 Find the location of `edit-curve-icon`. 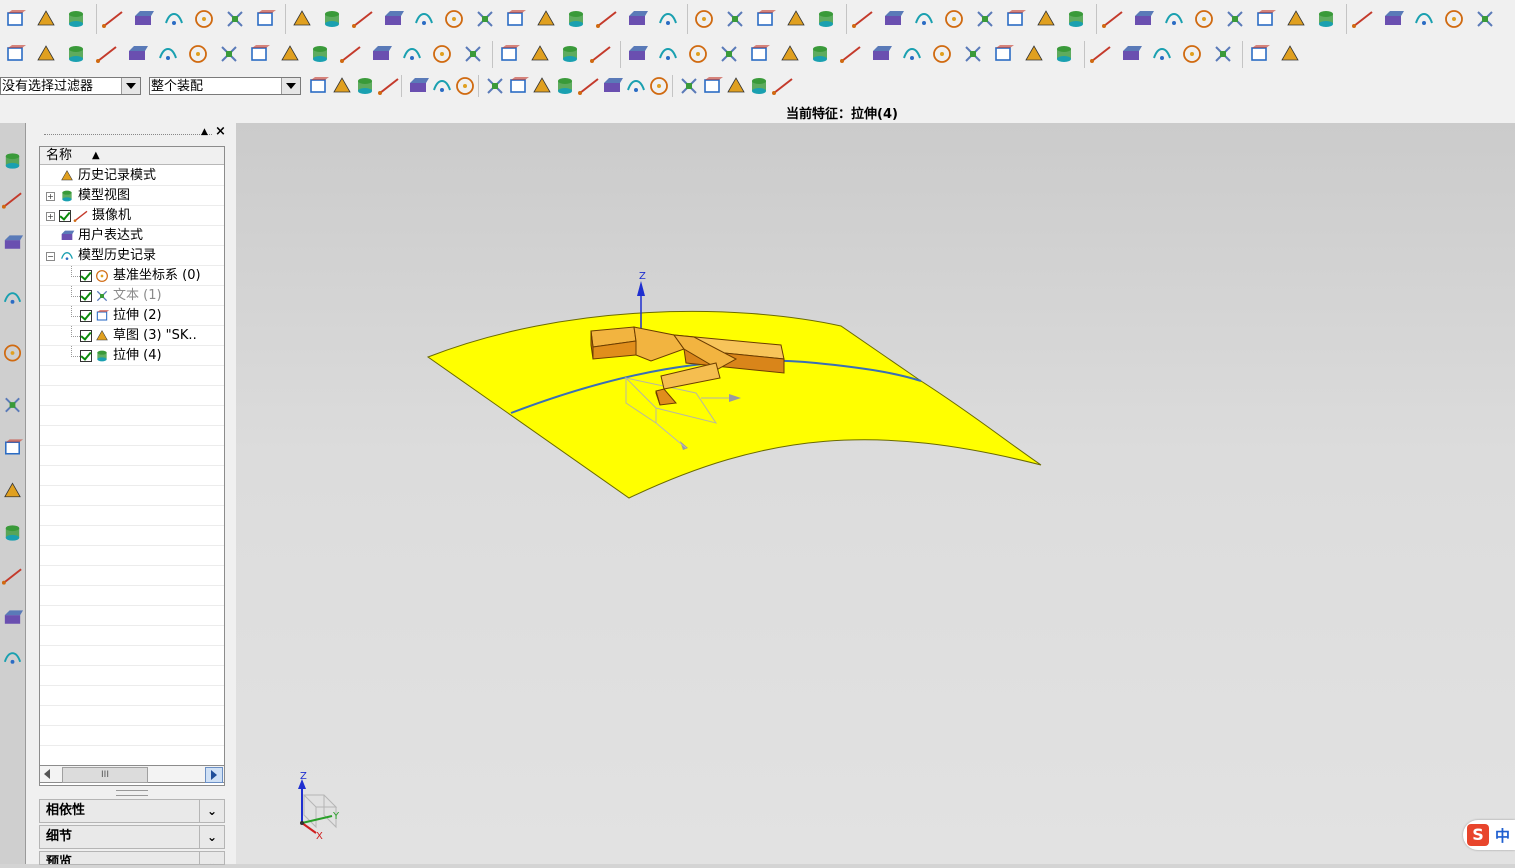

edit-curve-icon is located at coordinates (942, 54).